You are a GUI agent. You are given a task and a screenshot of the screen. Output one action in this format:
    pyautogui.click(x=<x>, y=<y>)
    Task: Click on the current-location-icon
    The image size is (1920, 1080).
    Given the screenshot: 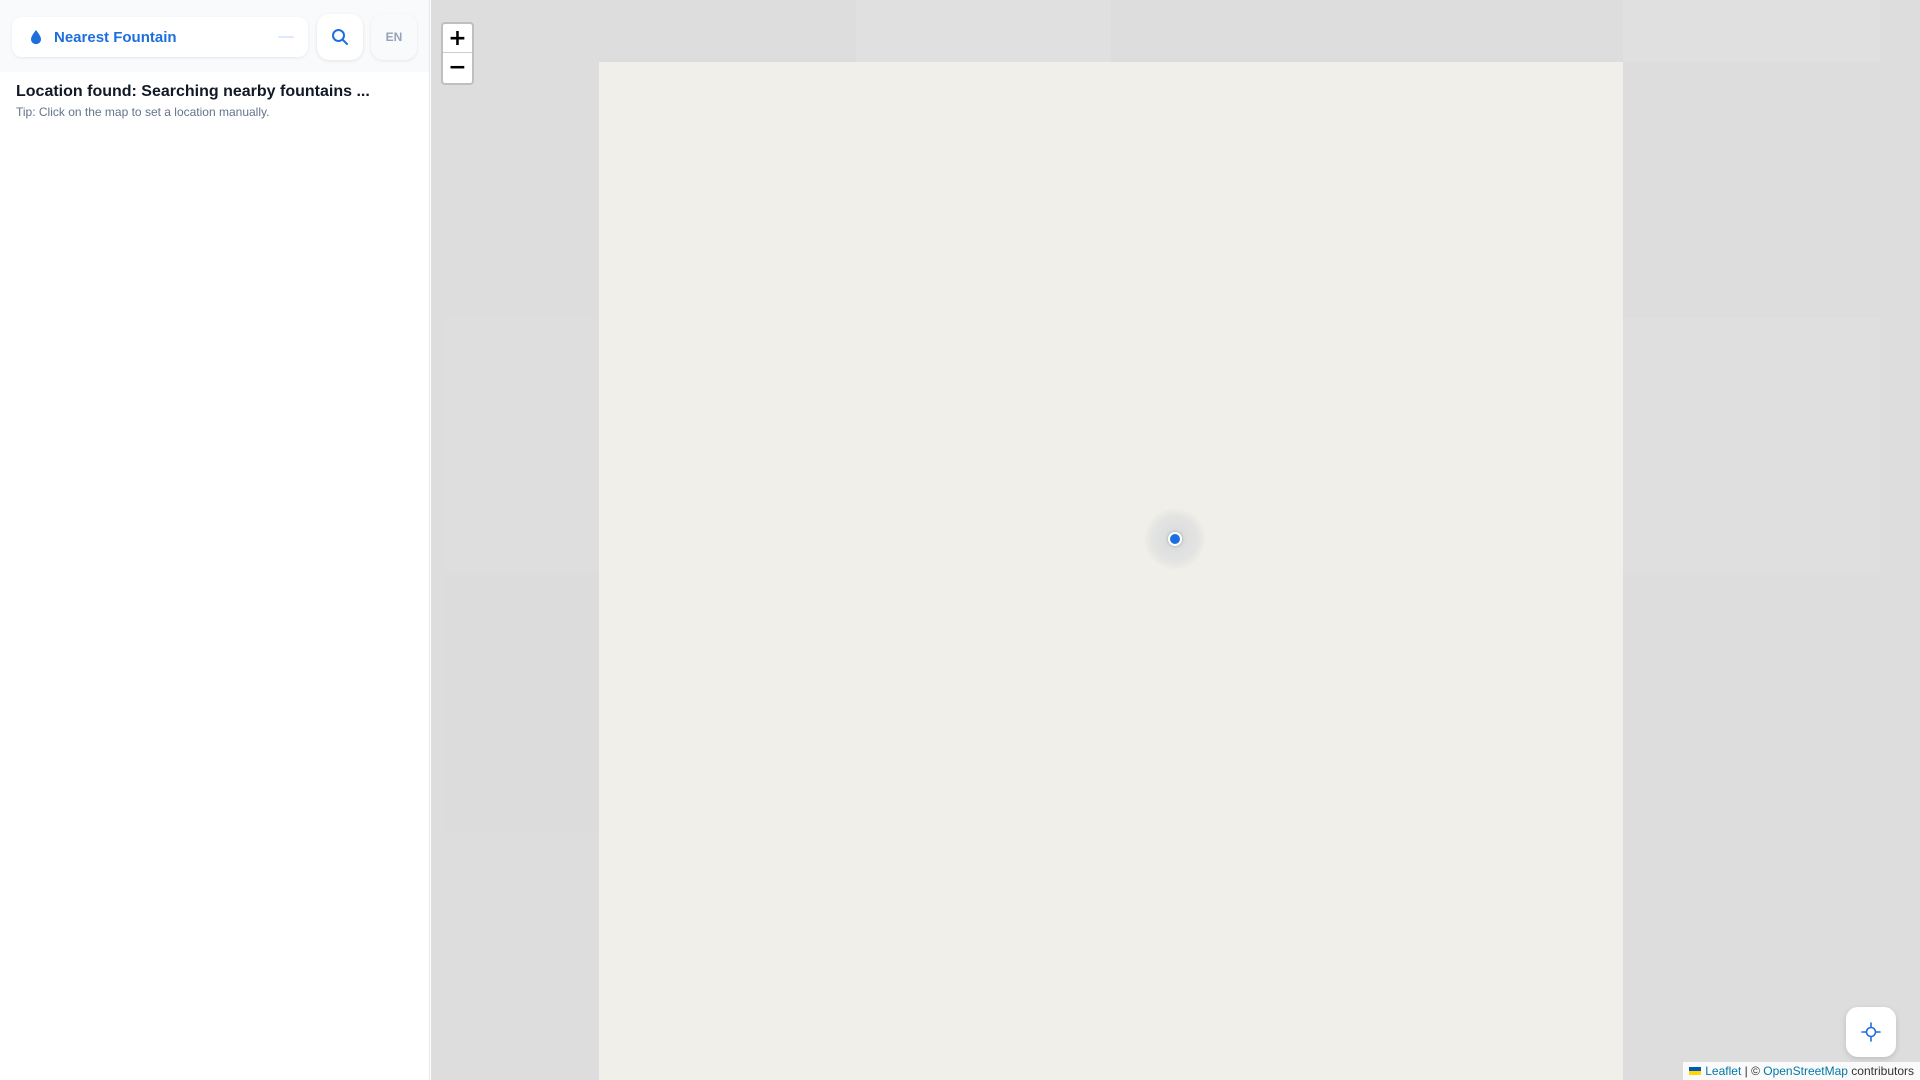 What is the action you would take?
    pyautogui.click(x=1175, y=539)
    